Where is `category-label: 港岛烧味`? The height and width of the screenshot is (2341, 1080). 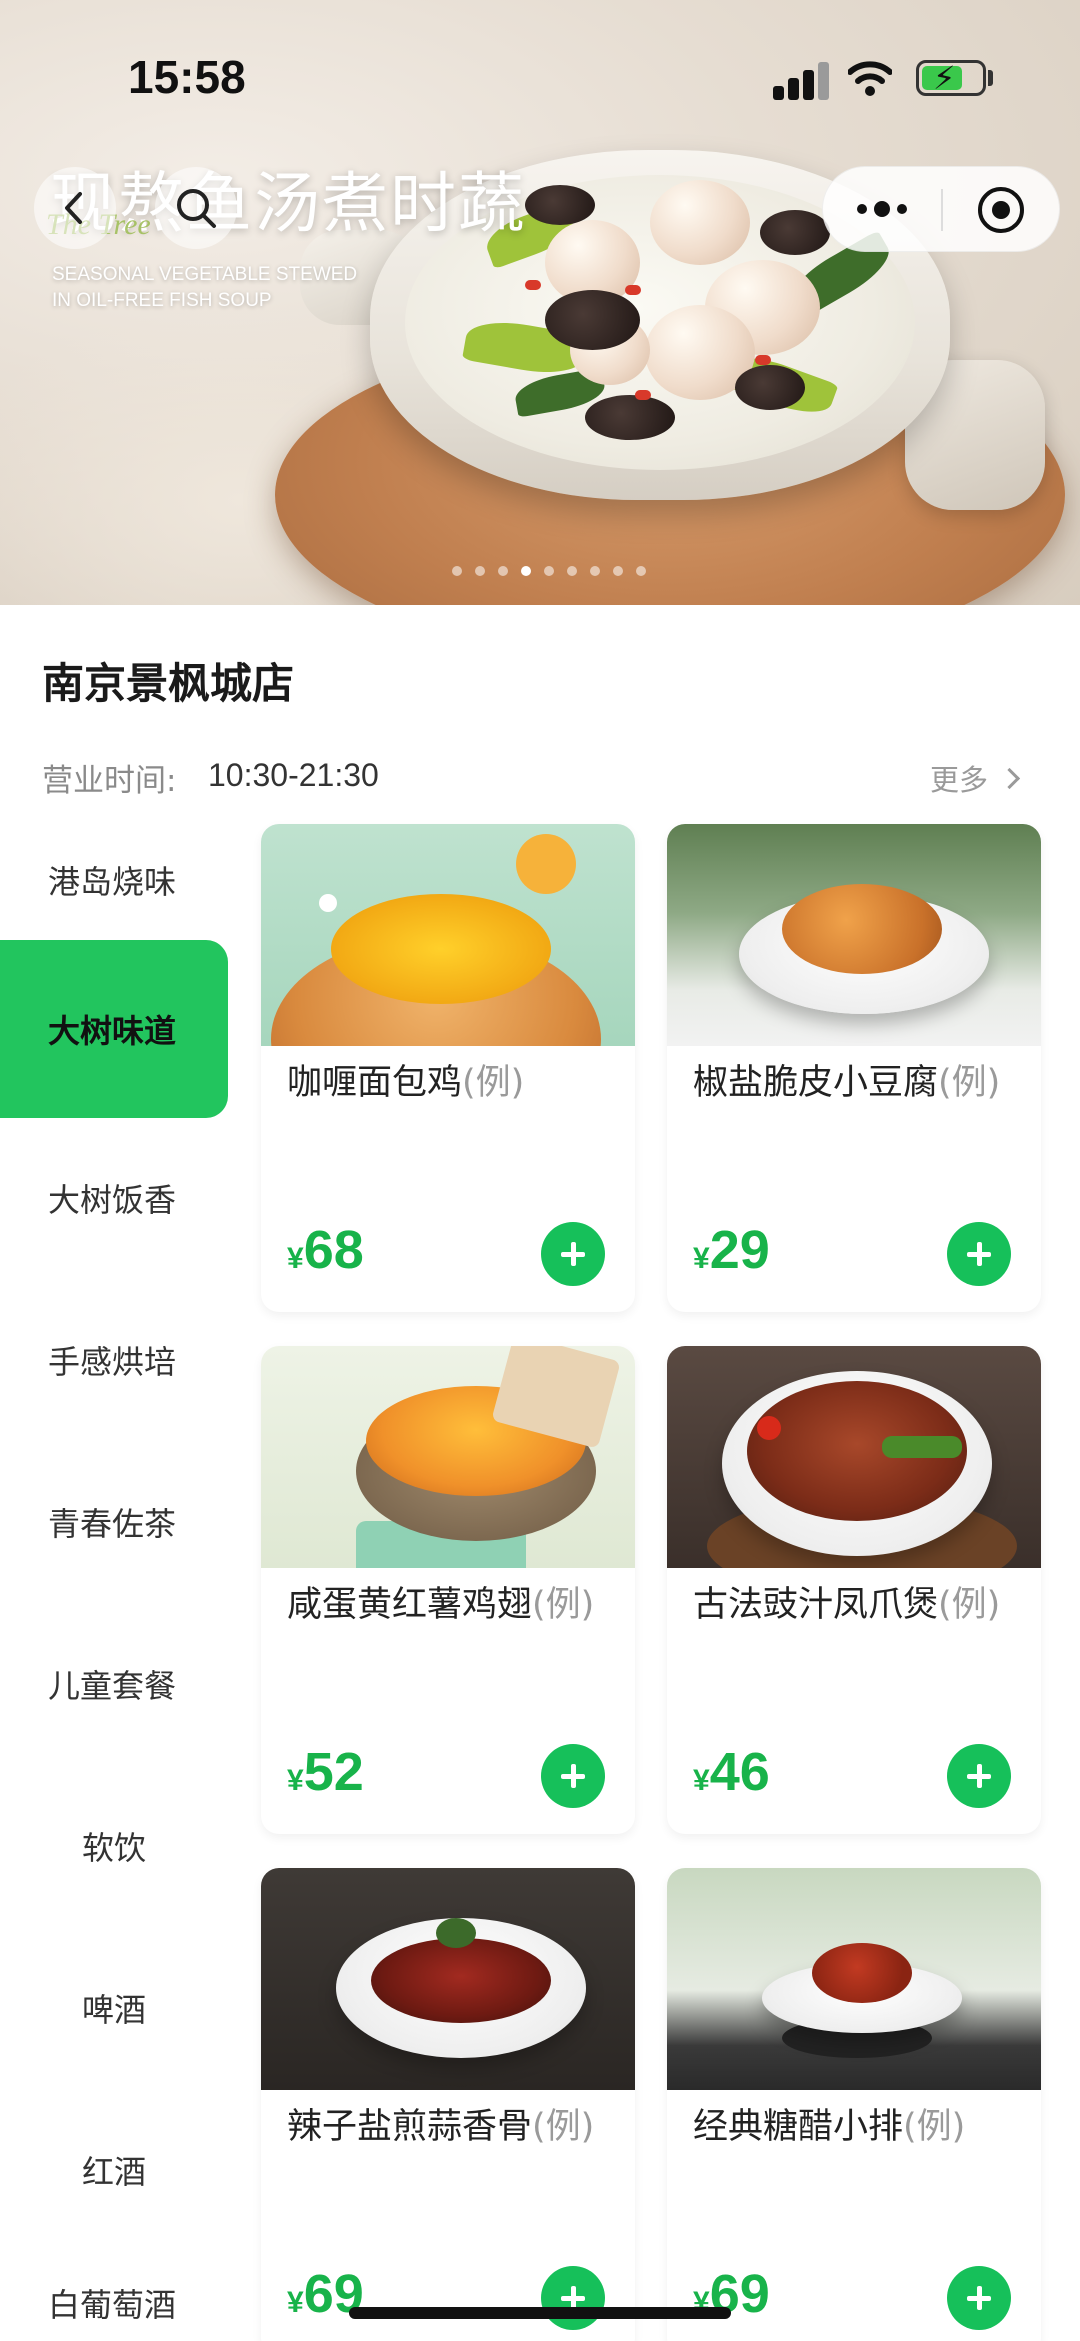 category-label: 港岛烧味 is located at coordinates (112, 882).